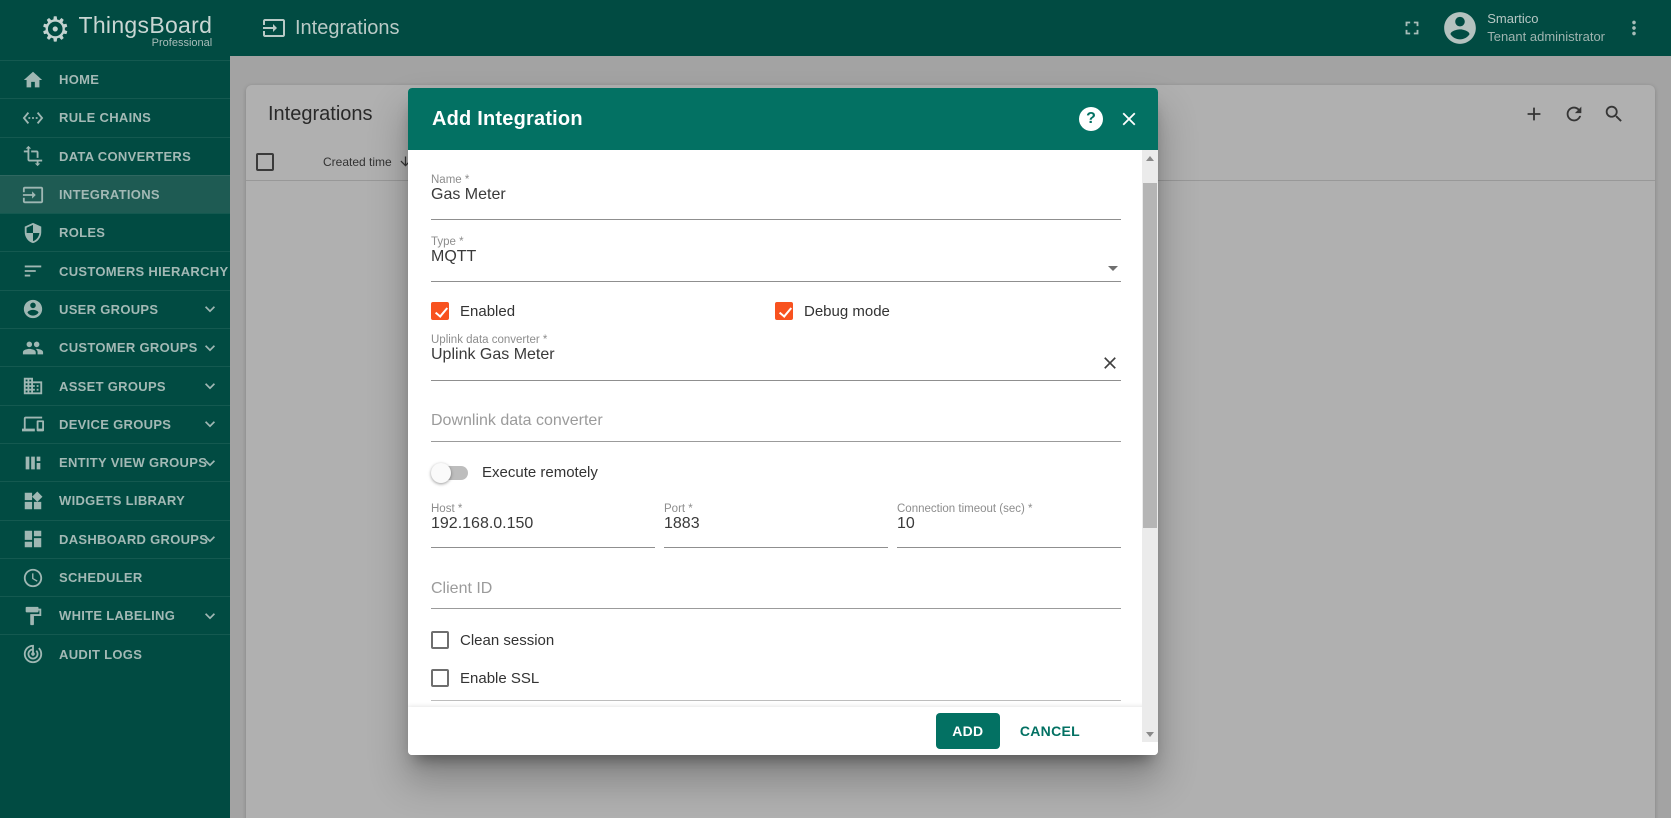 This screenshot has height=818, width=1671. What do you see at coordinates (115, 117) in the screenshot?
I see `sidebar-item-rule-chains: RULE CHAINS` at bounding box center [115, 117].